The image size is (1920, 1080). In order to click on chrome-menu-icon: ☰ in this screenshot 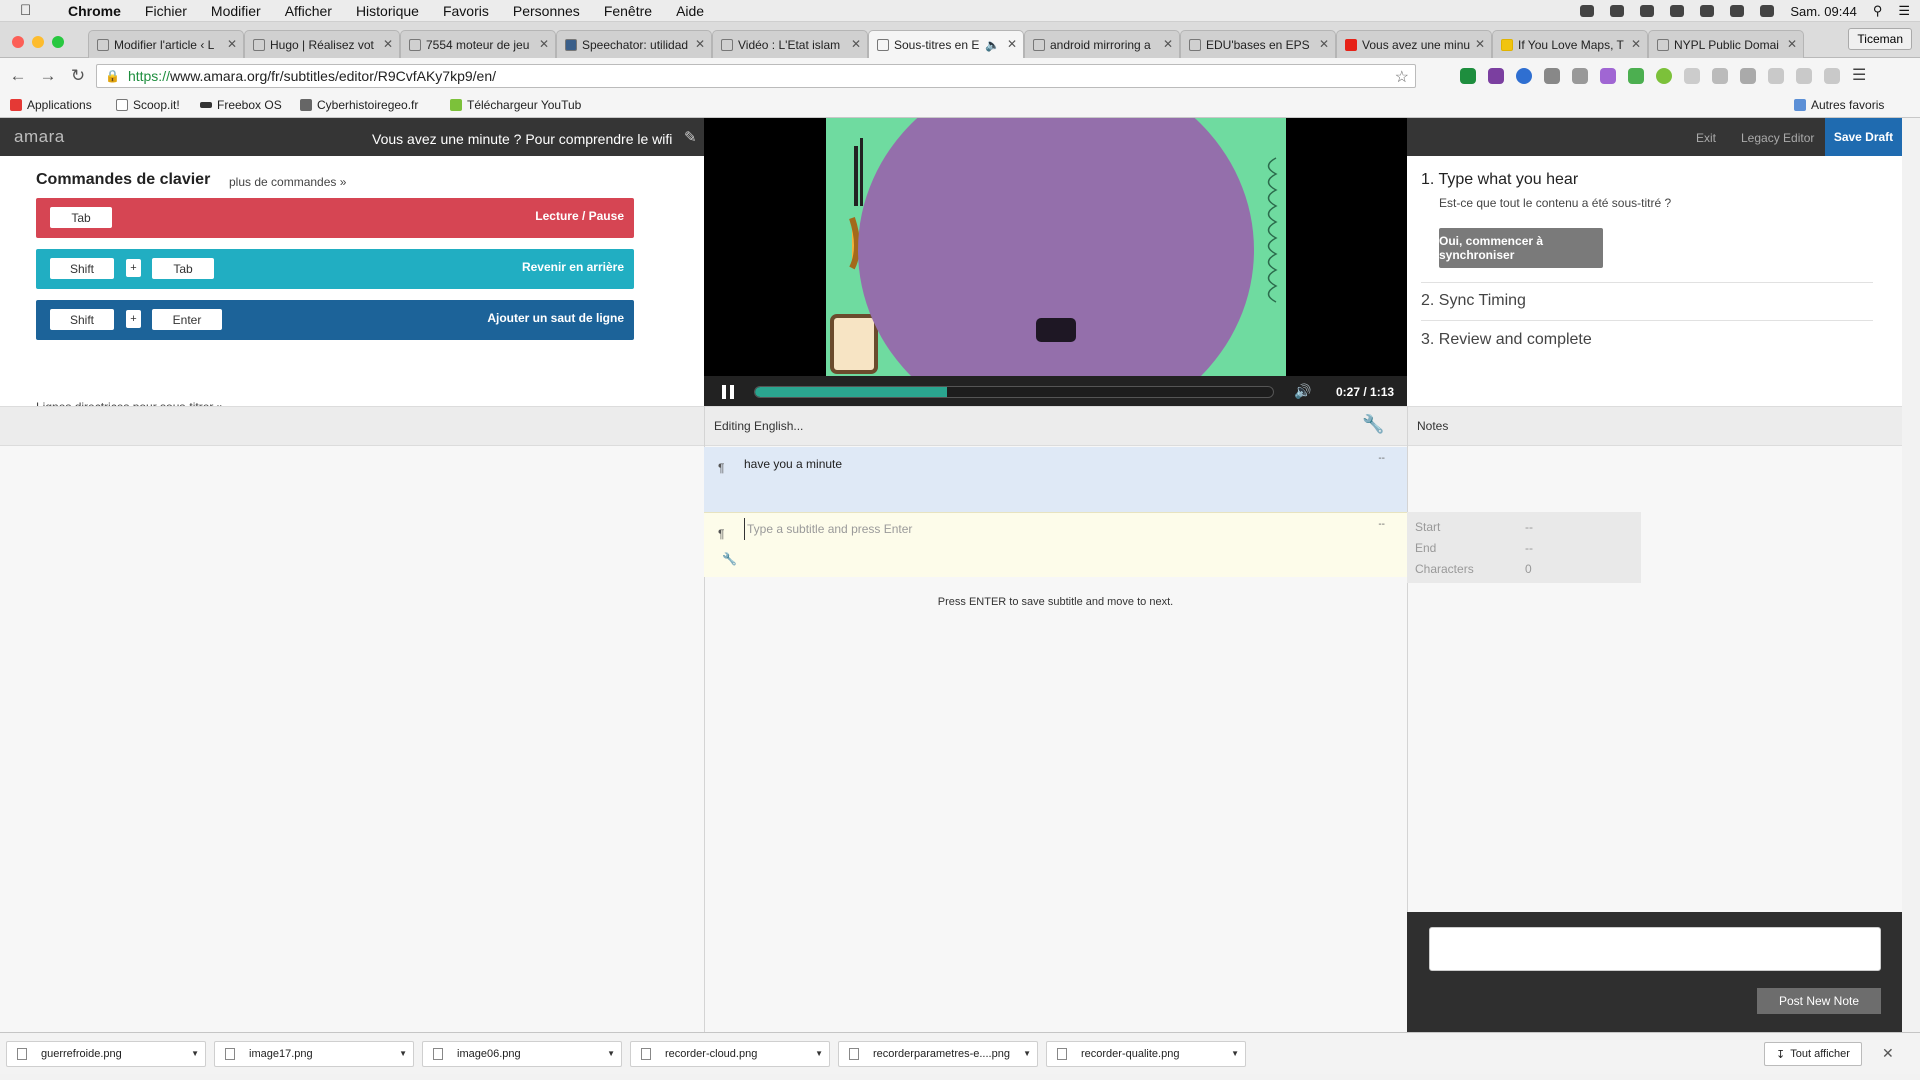, I will do `click(1860, 76)`.